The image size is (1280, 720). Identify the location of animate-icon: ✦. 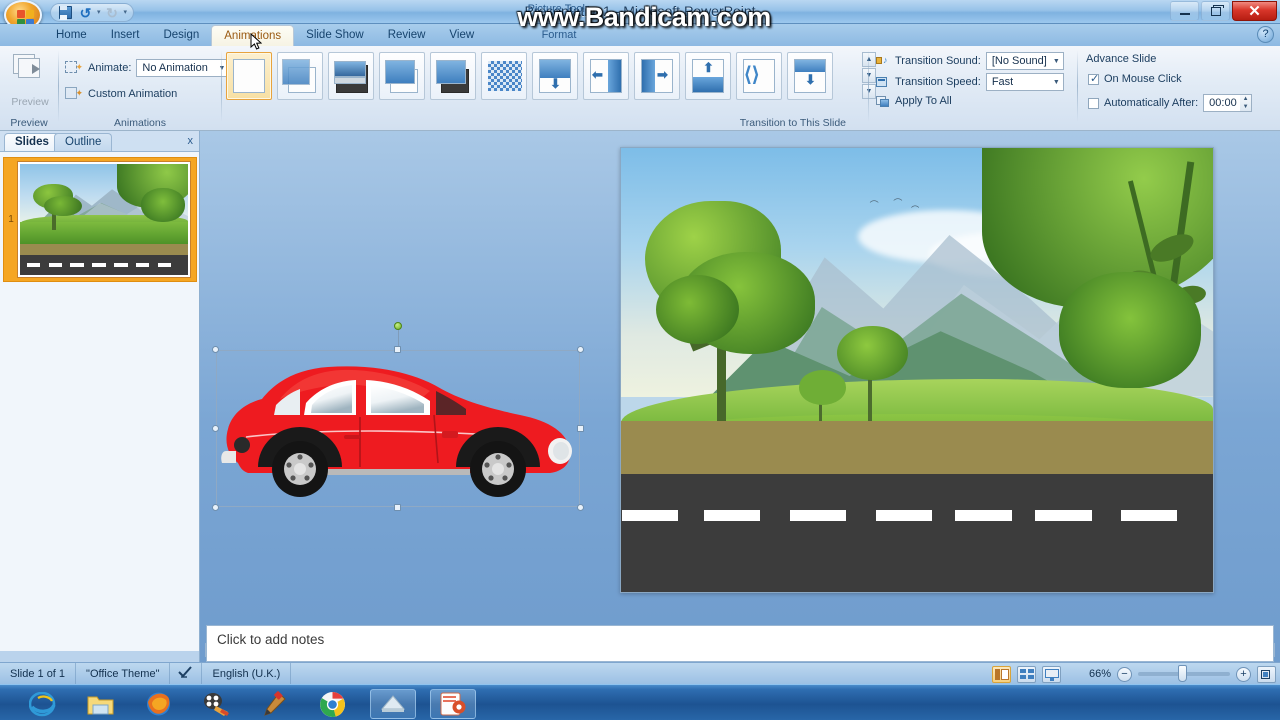
(74, 68).